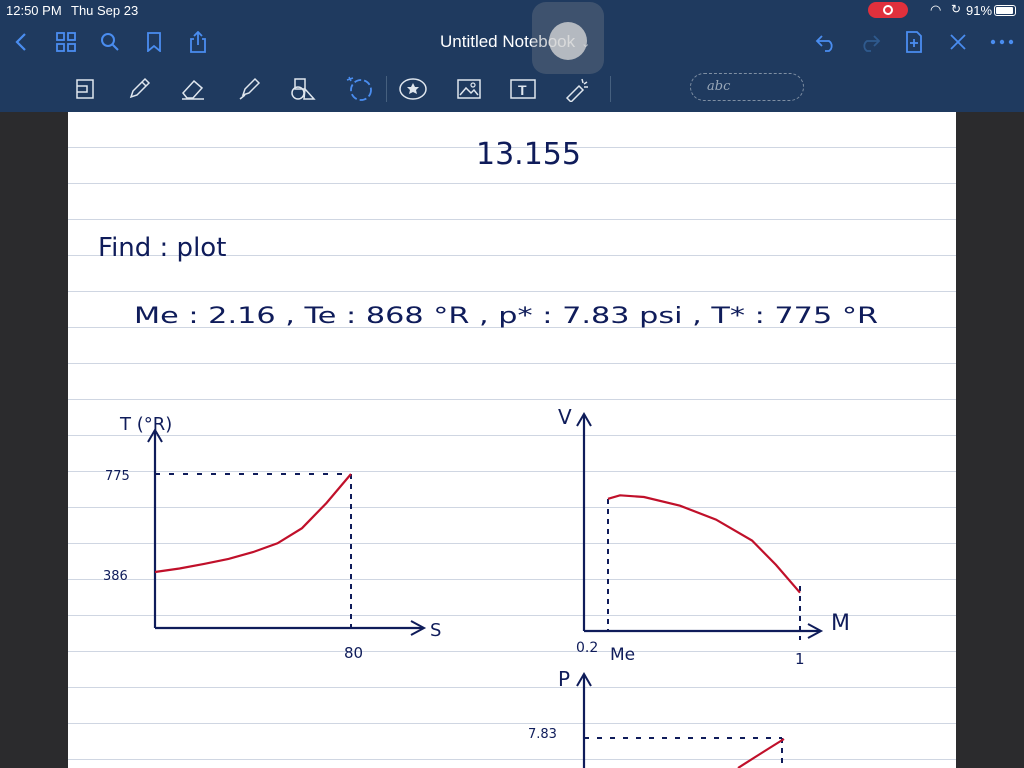 The width and height of the screenshot is (1024, 768). I want to click on svg-text: T, so click(522, 90).